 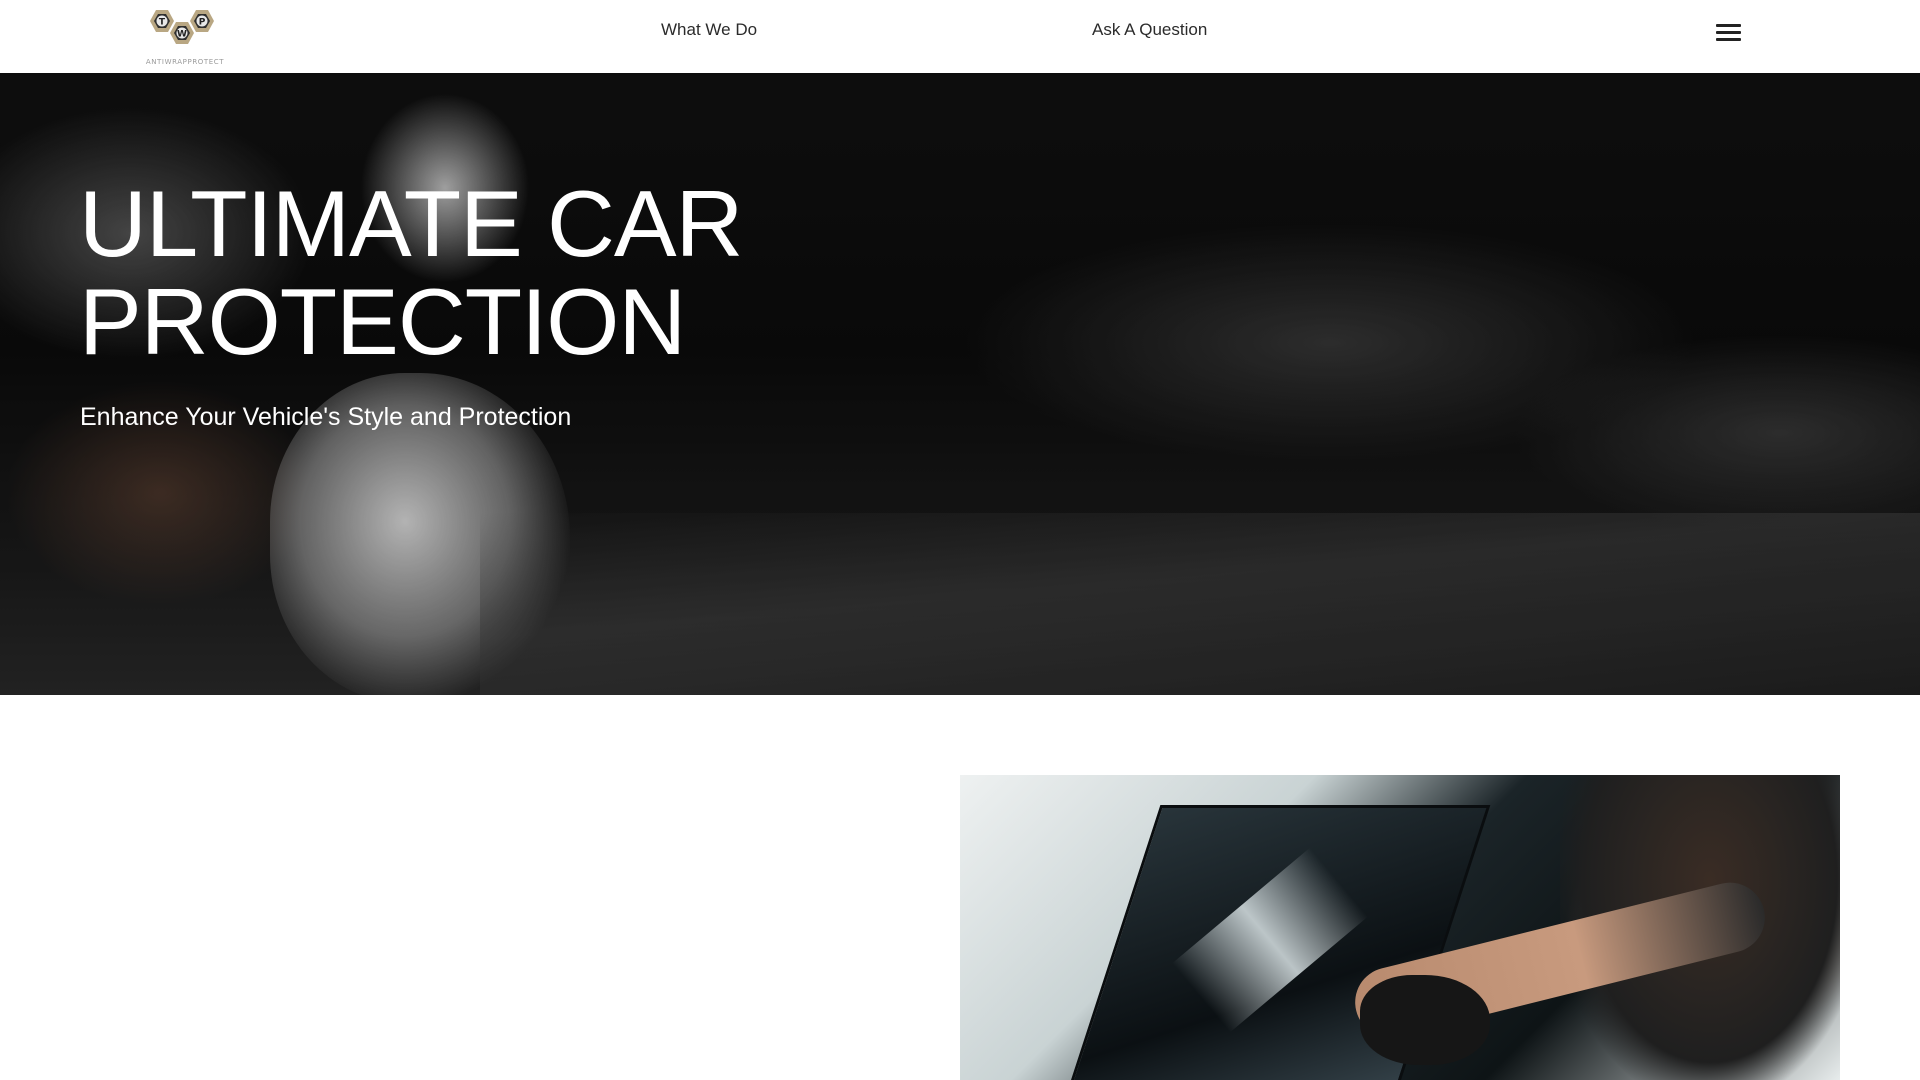 What do you see at coordinates (182, 35) in the screenshot?
I see `logo-letter-w: W` at bounding box center [182, 35].